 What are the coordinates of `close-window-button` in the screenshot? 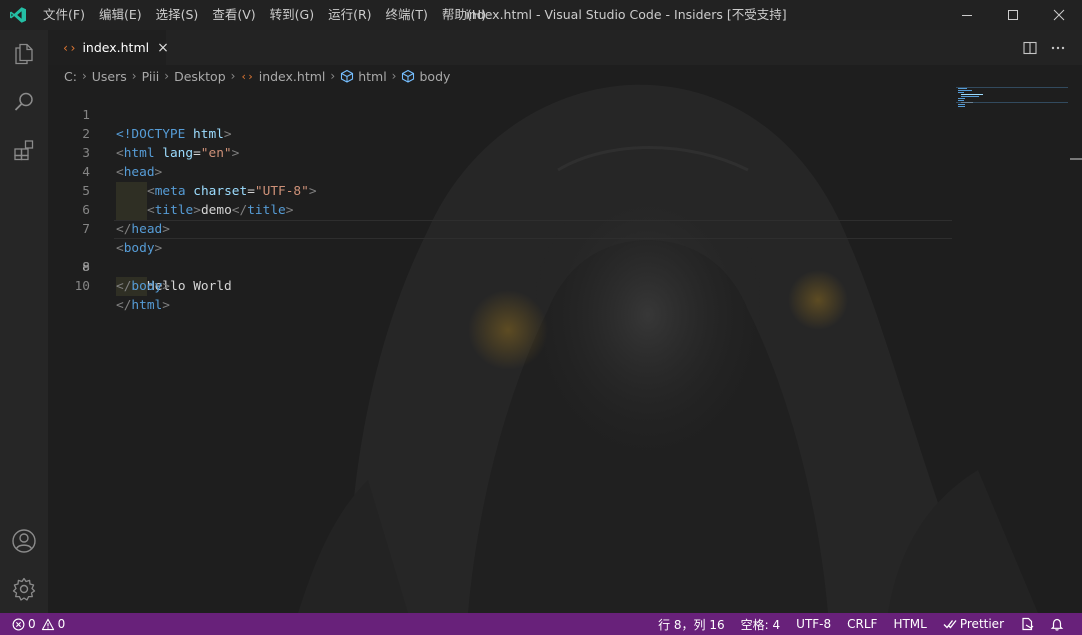 It's located at (1059, 15).